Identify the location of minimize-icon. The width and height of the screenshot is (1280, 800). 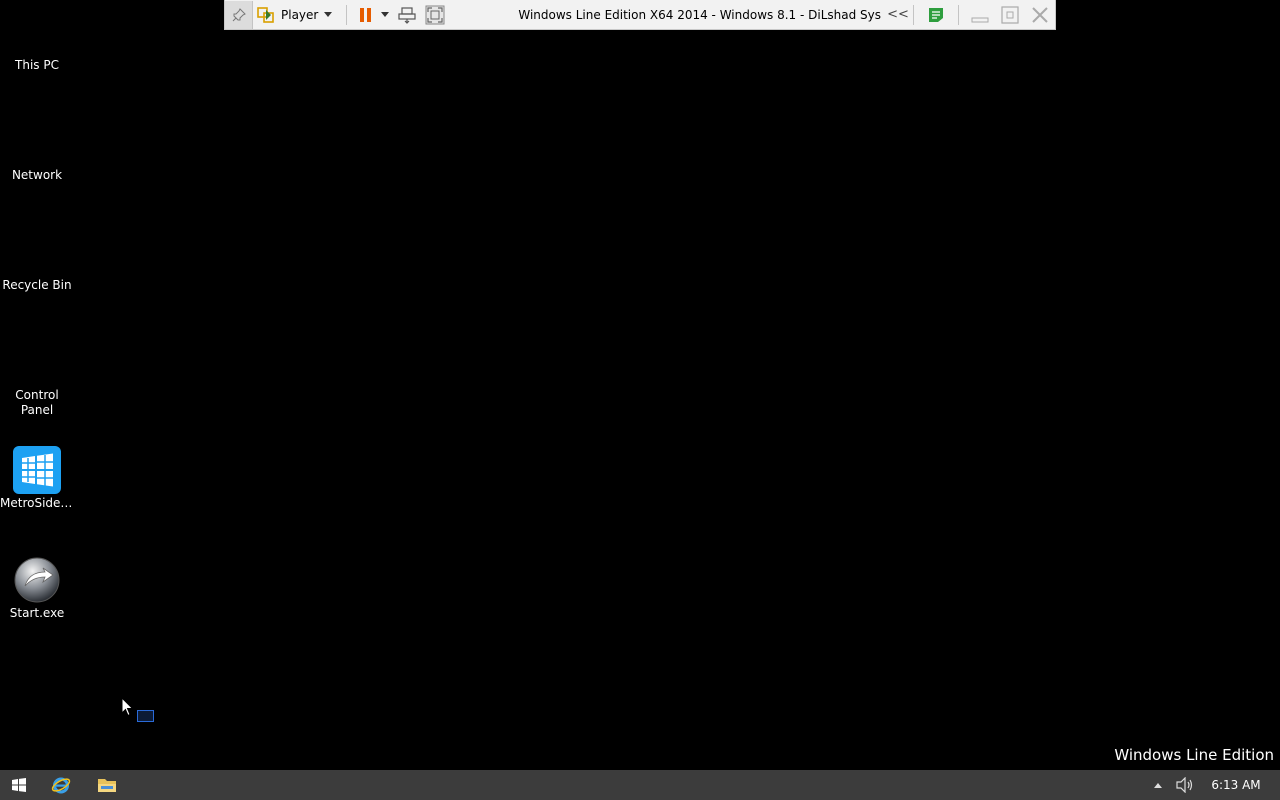
(980, 19).